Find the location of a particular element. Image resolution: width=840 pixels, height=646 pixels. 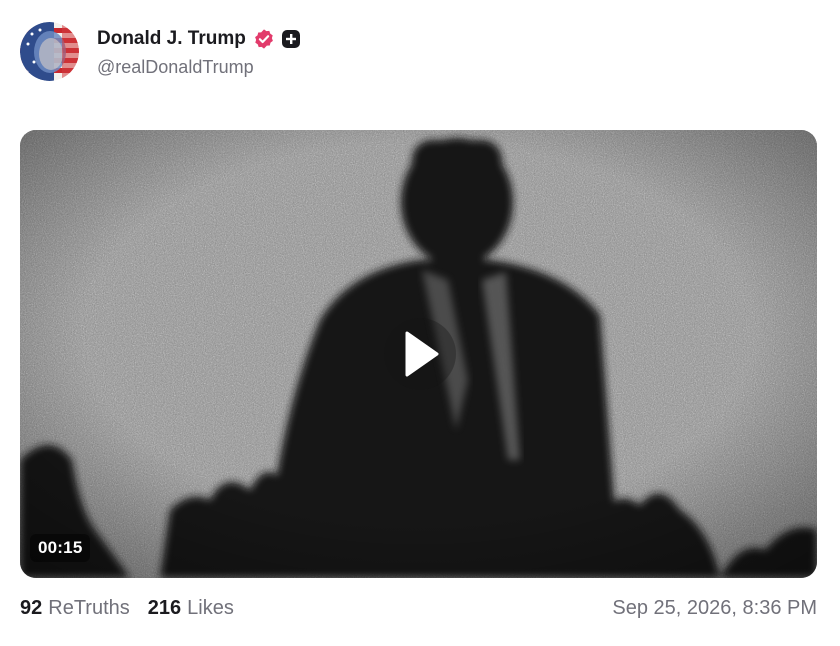

author-identity: Donald J. Trump @realDonaldTrump is located at coordinates (199, 51).